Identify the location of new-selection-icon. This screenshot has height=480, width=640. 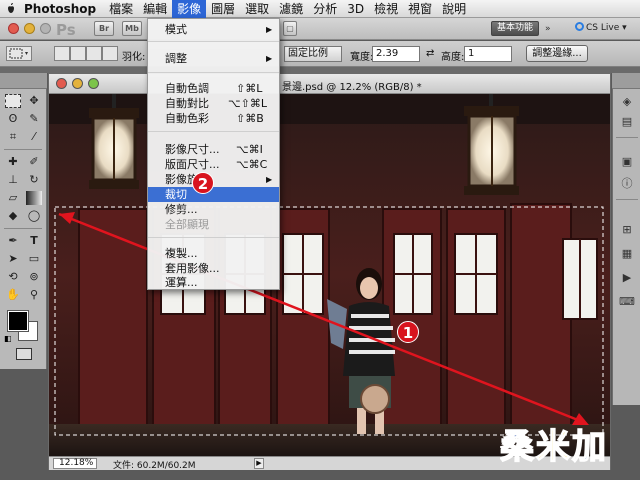
(62, 53).